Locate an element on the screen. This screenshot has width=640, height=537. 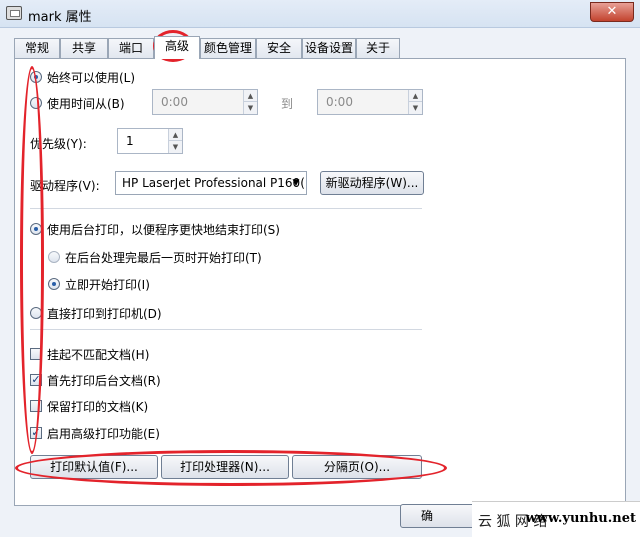
priority-label: 优先级(Y): is located at coordinates (58, 144).